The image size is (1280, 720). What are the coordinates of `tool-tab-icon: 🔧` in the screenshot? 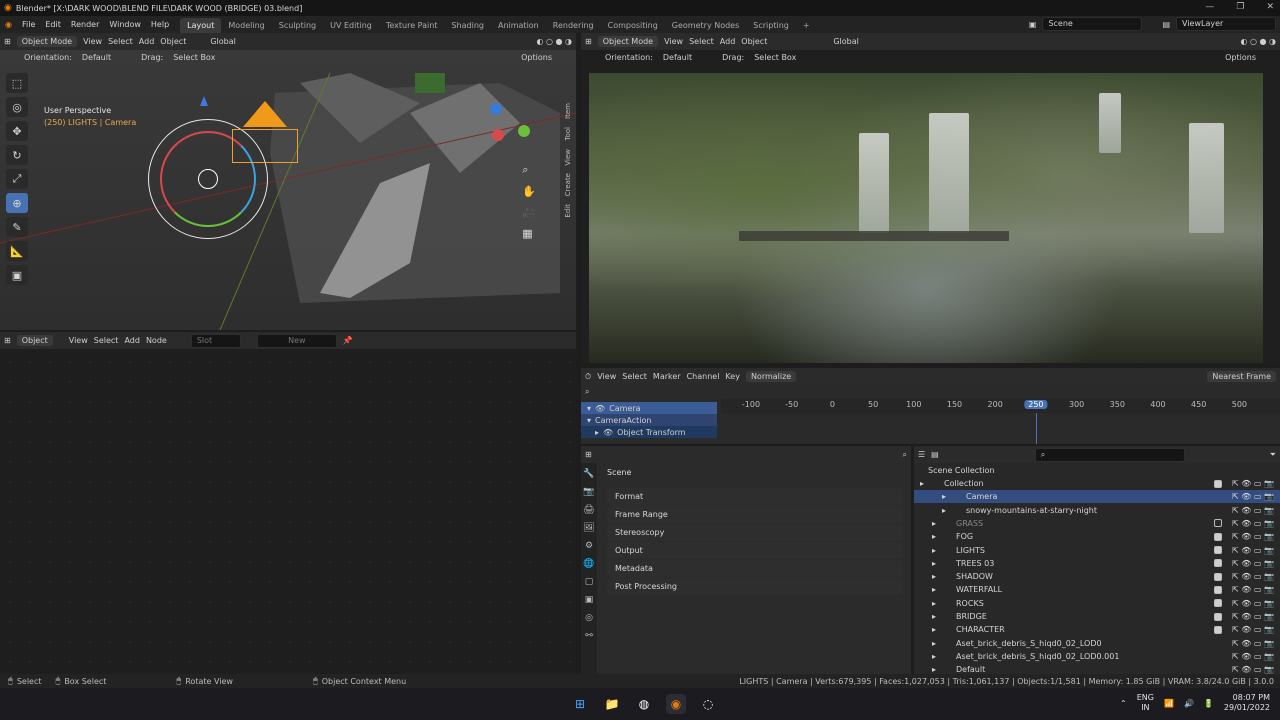 It's located at (588, 474).